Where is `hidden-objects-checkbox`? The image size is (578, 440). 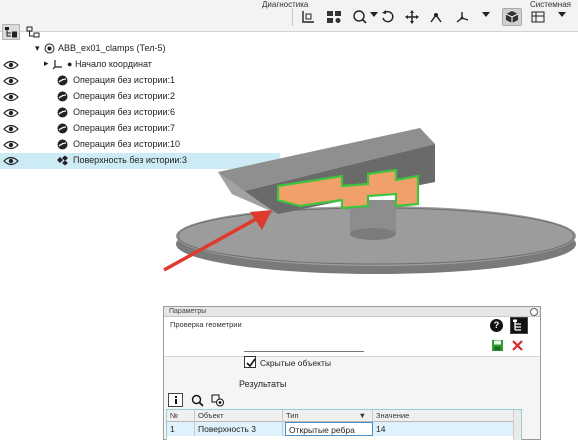 hidden-objects-checkbox is located at coordinates (250, 362).